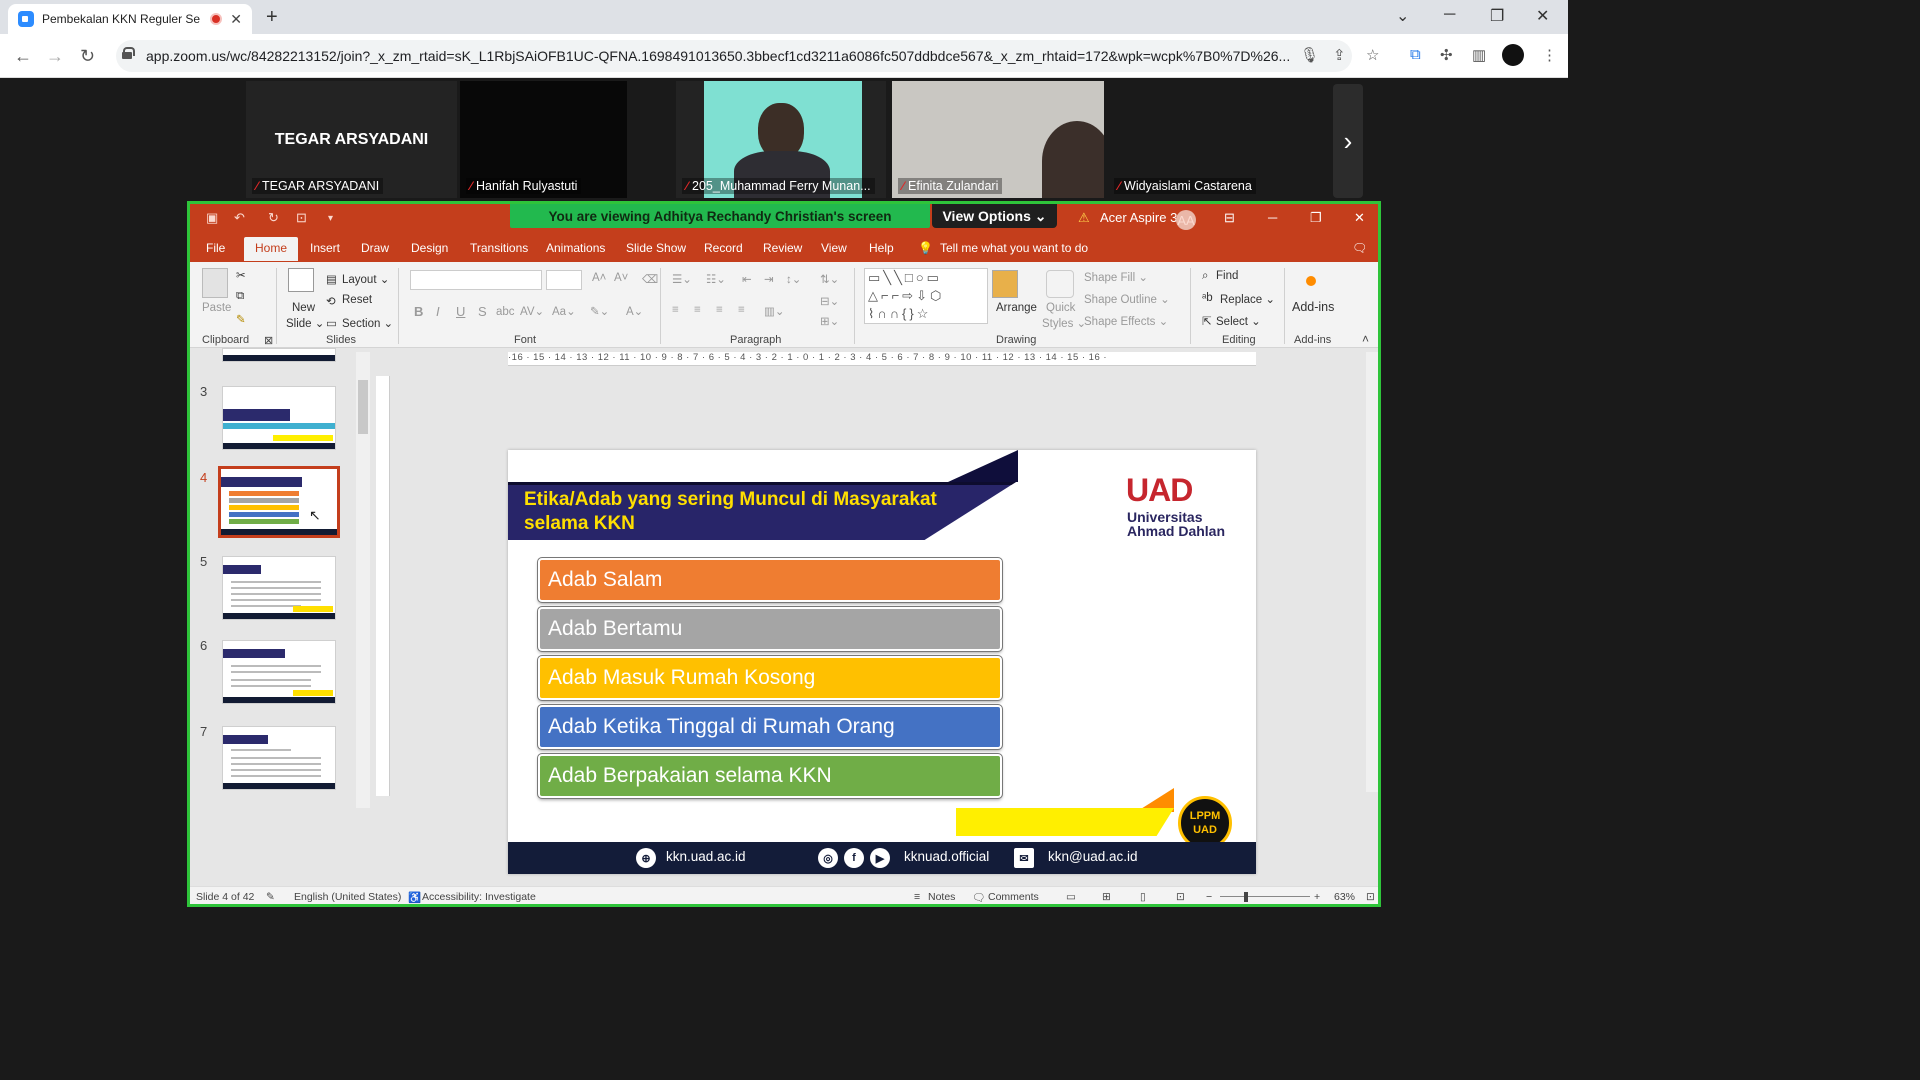 The width and height of the screenshot is (1920, 1080). Describe the element at coordinates (1311, 281) in the screenshot. I see `addins-icon` at that location.